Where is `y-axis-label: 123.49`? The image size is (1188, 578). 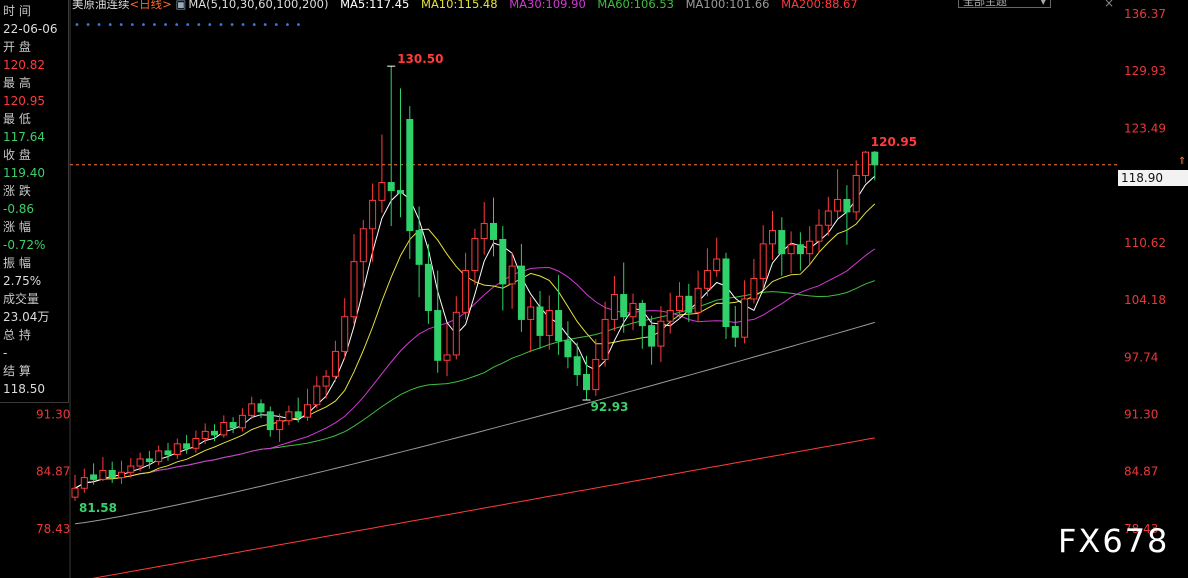
y-axis-label: 123.49 is located at coordinates (1145, 128).